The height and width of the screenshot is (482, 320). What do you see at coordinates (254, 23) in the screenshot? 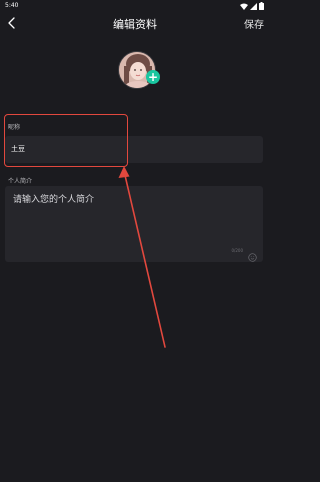
I see `save-button: 保存` at bounding box center [254, 23].